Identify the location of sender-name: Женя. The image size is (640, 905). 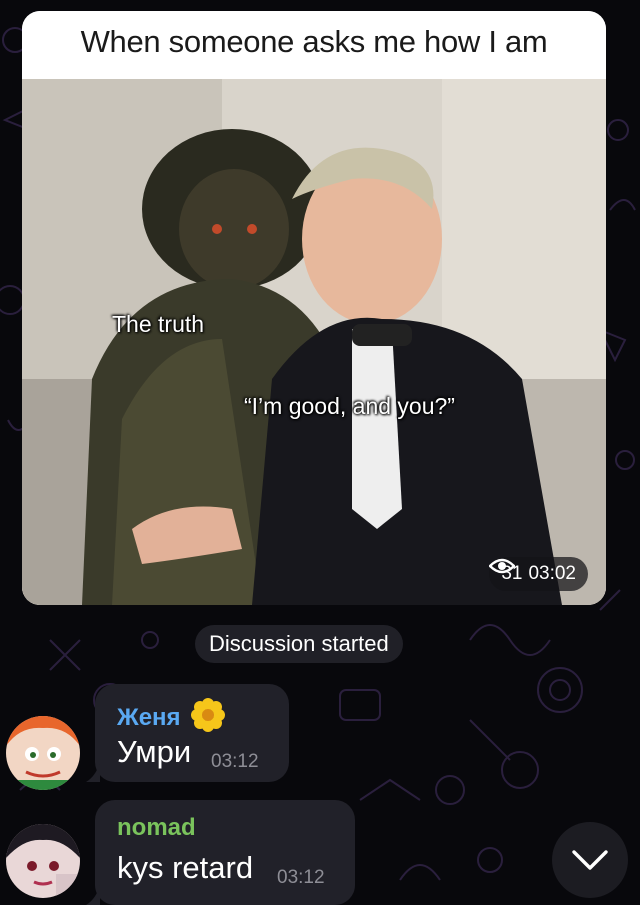
(149, 717).